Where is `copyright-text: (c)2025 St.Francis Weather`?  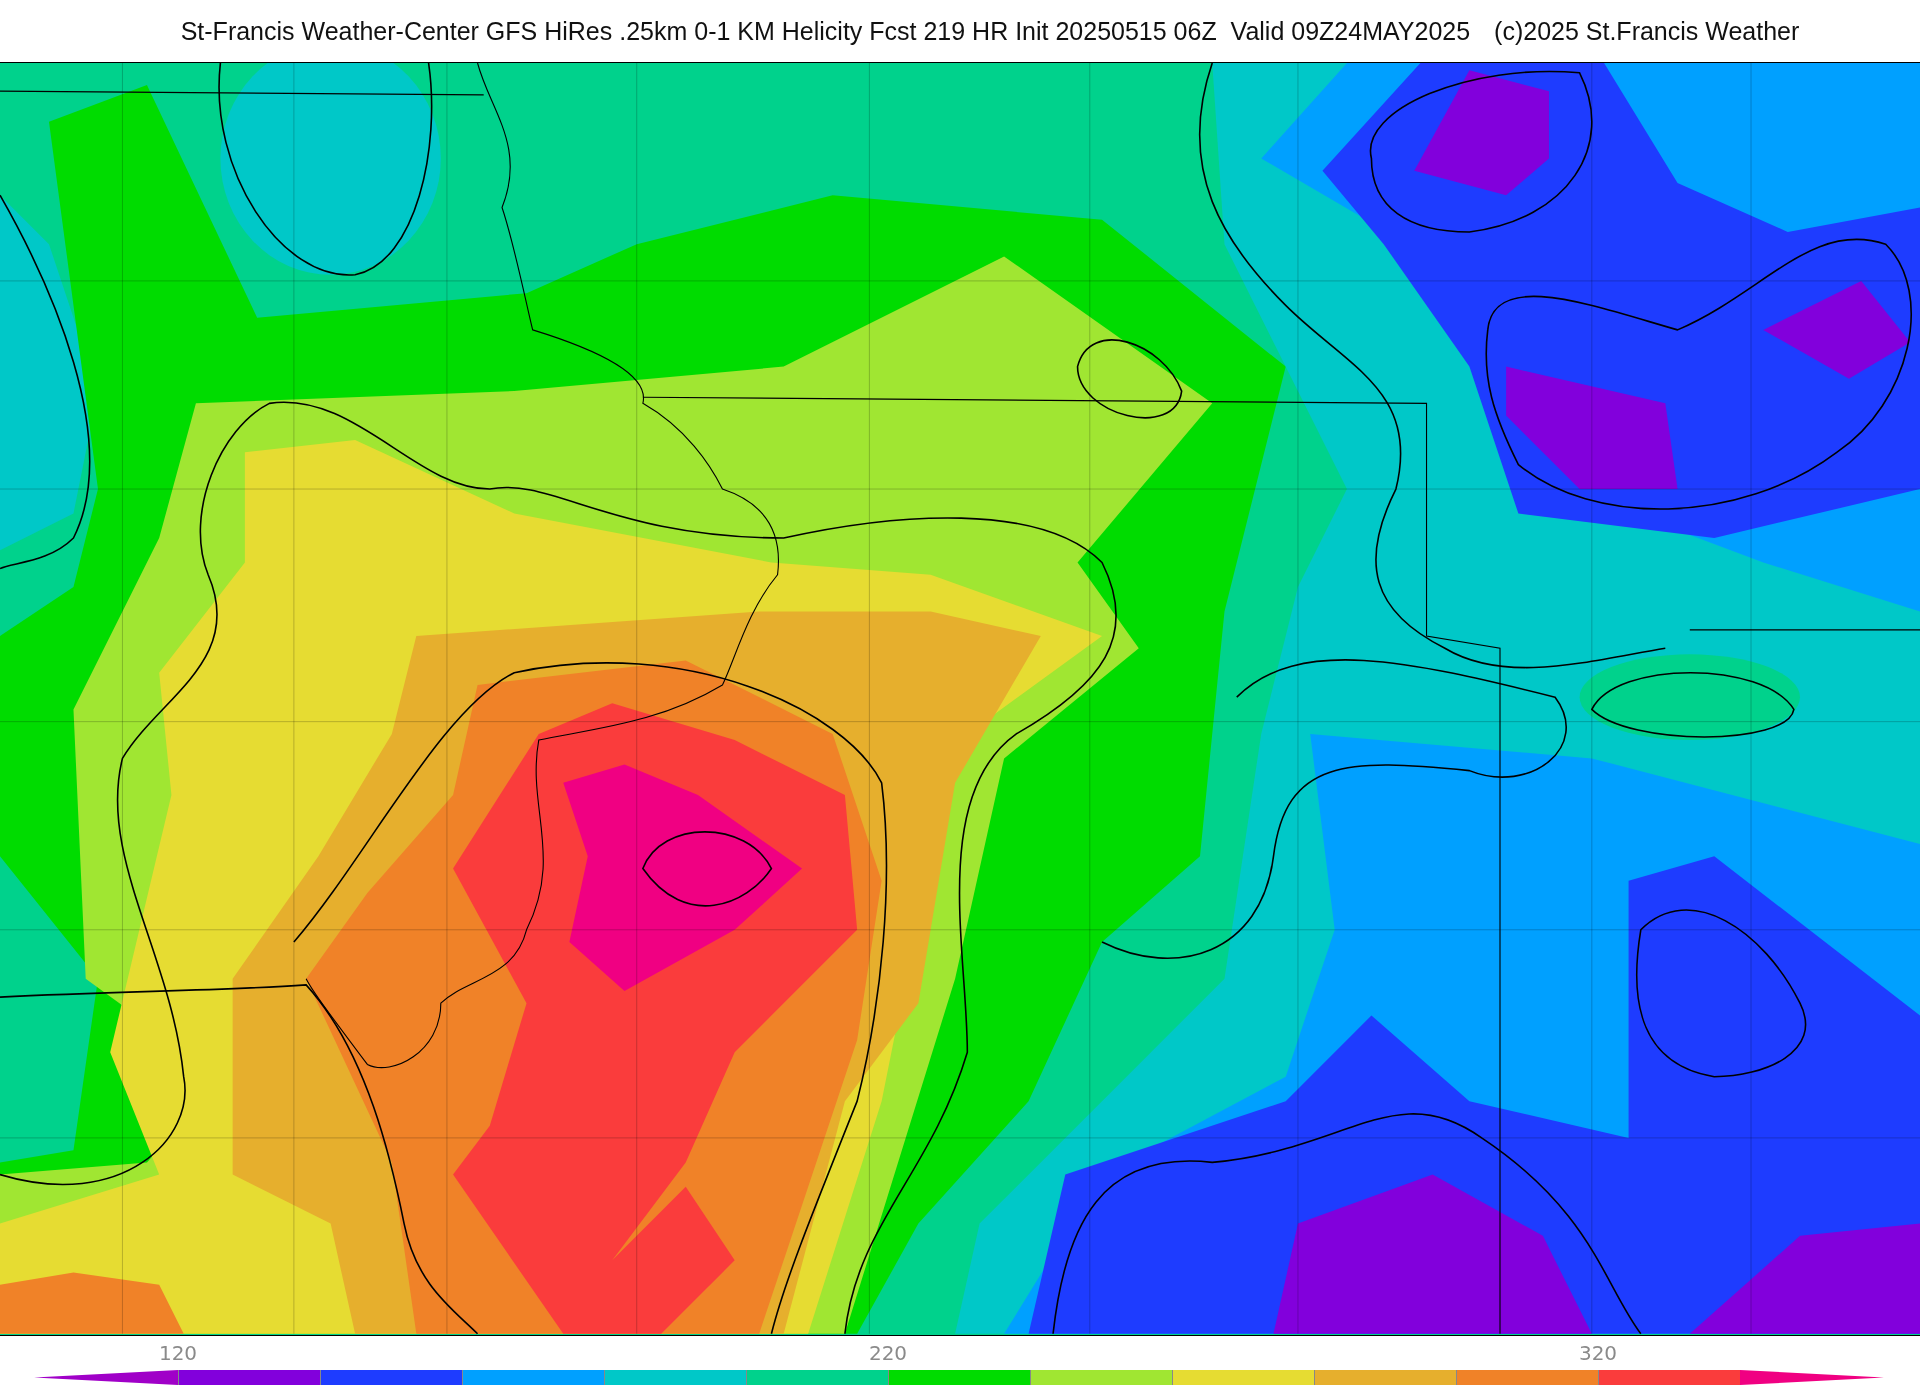 copyright-text: (c)2025 St.Francis Weather is located at coordinates (1647, 31).